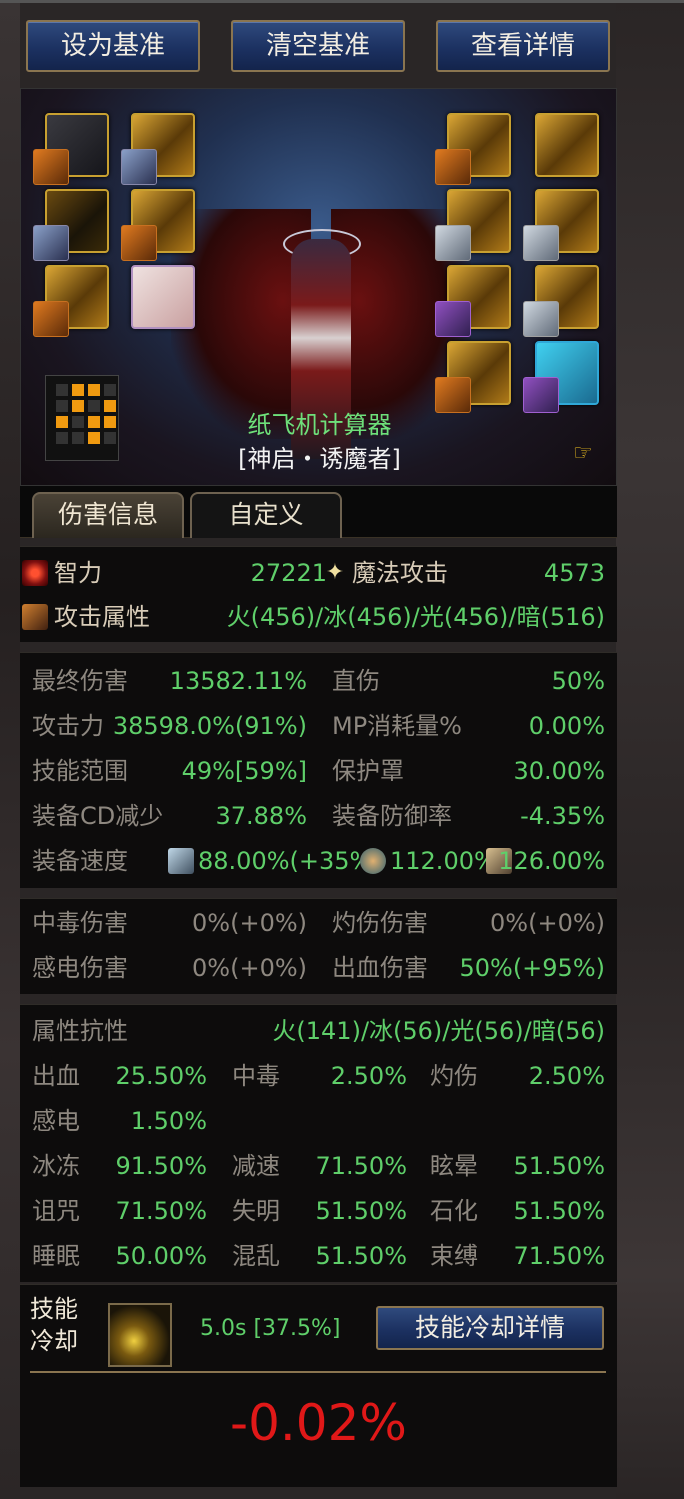 Image resolution: width=684 pixels, height=1499 pixels. Describe the element at coordinates (318, 1121) in the screenshot. I see `resist-row: 感电 1.50%` at that location.